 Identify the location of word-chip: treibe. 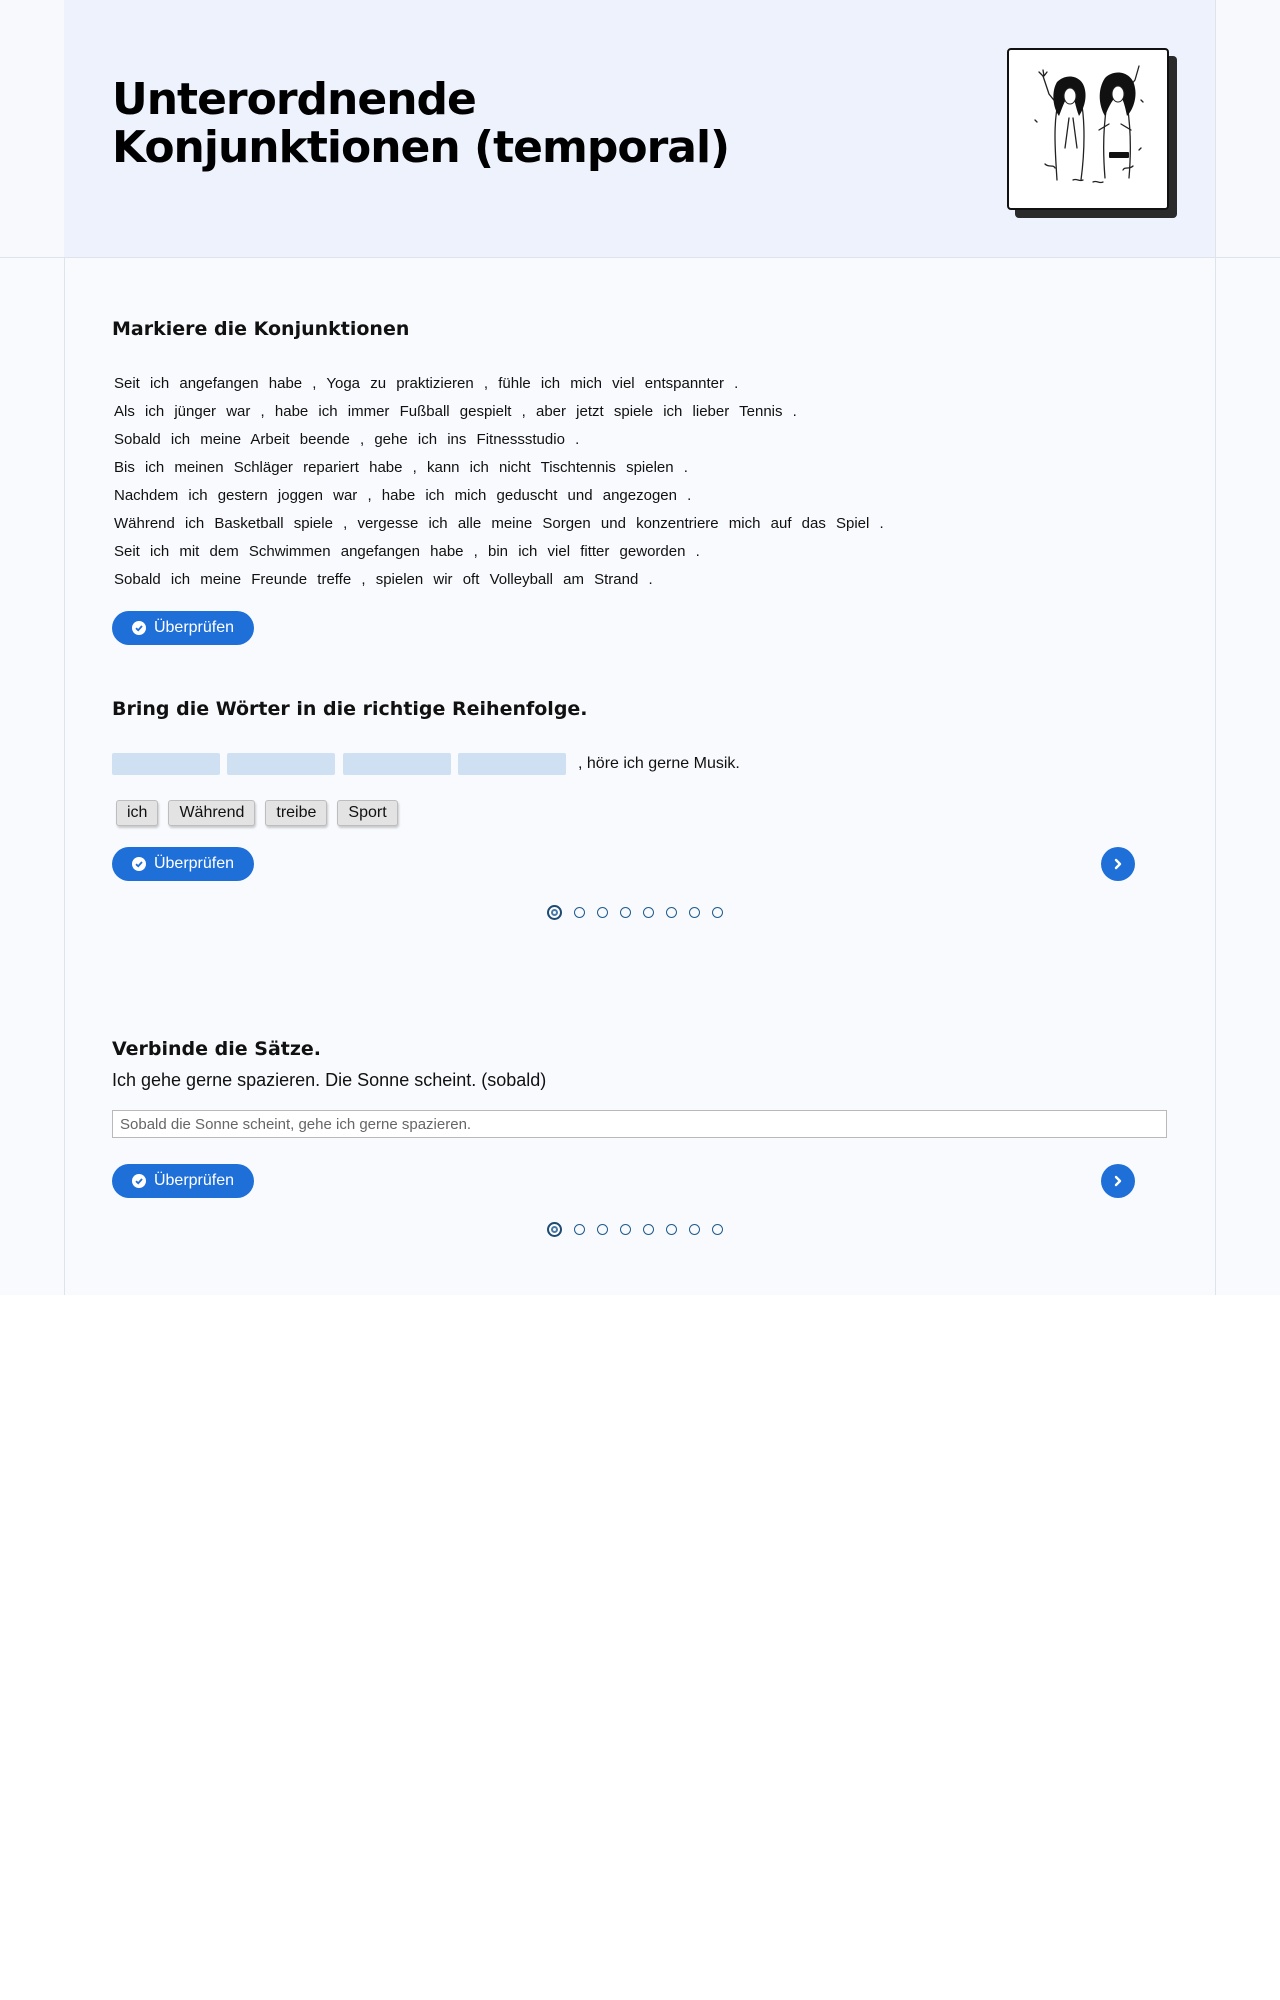
(296, 813).